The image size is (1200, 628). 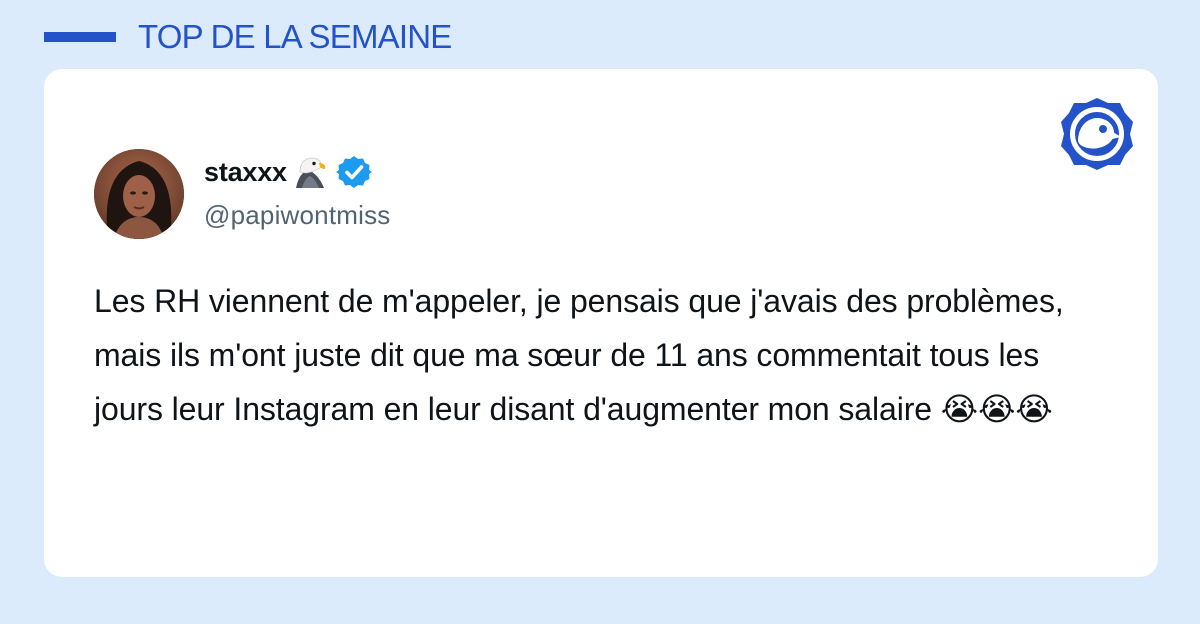 I want to click on display-name-row: staxxx, so click(x=288, y=172).